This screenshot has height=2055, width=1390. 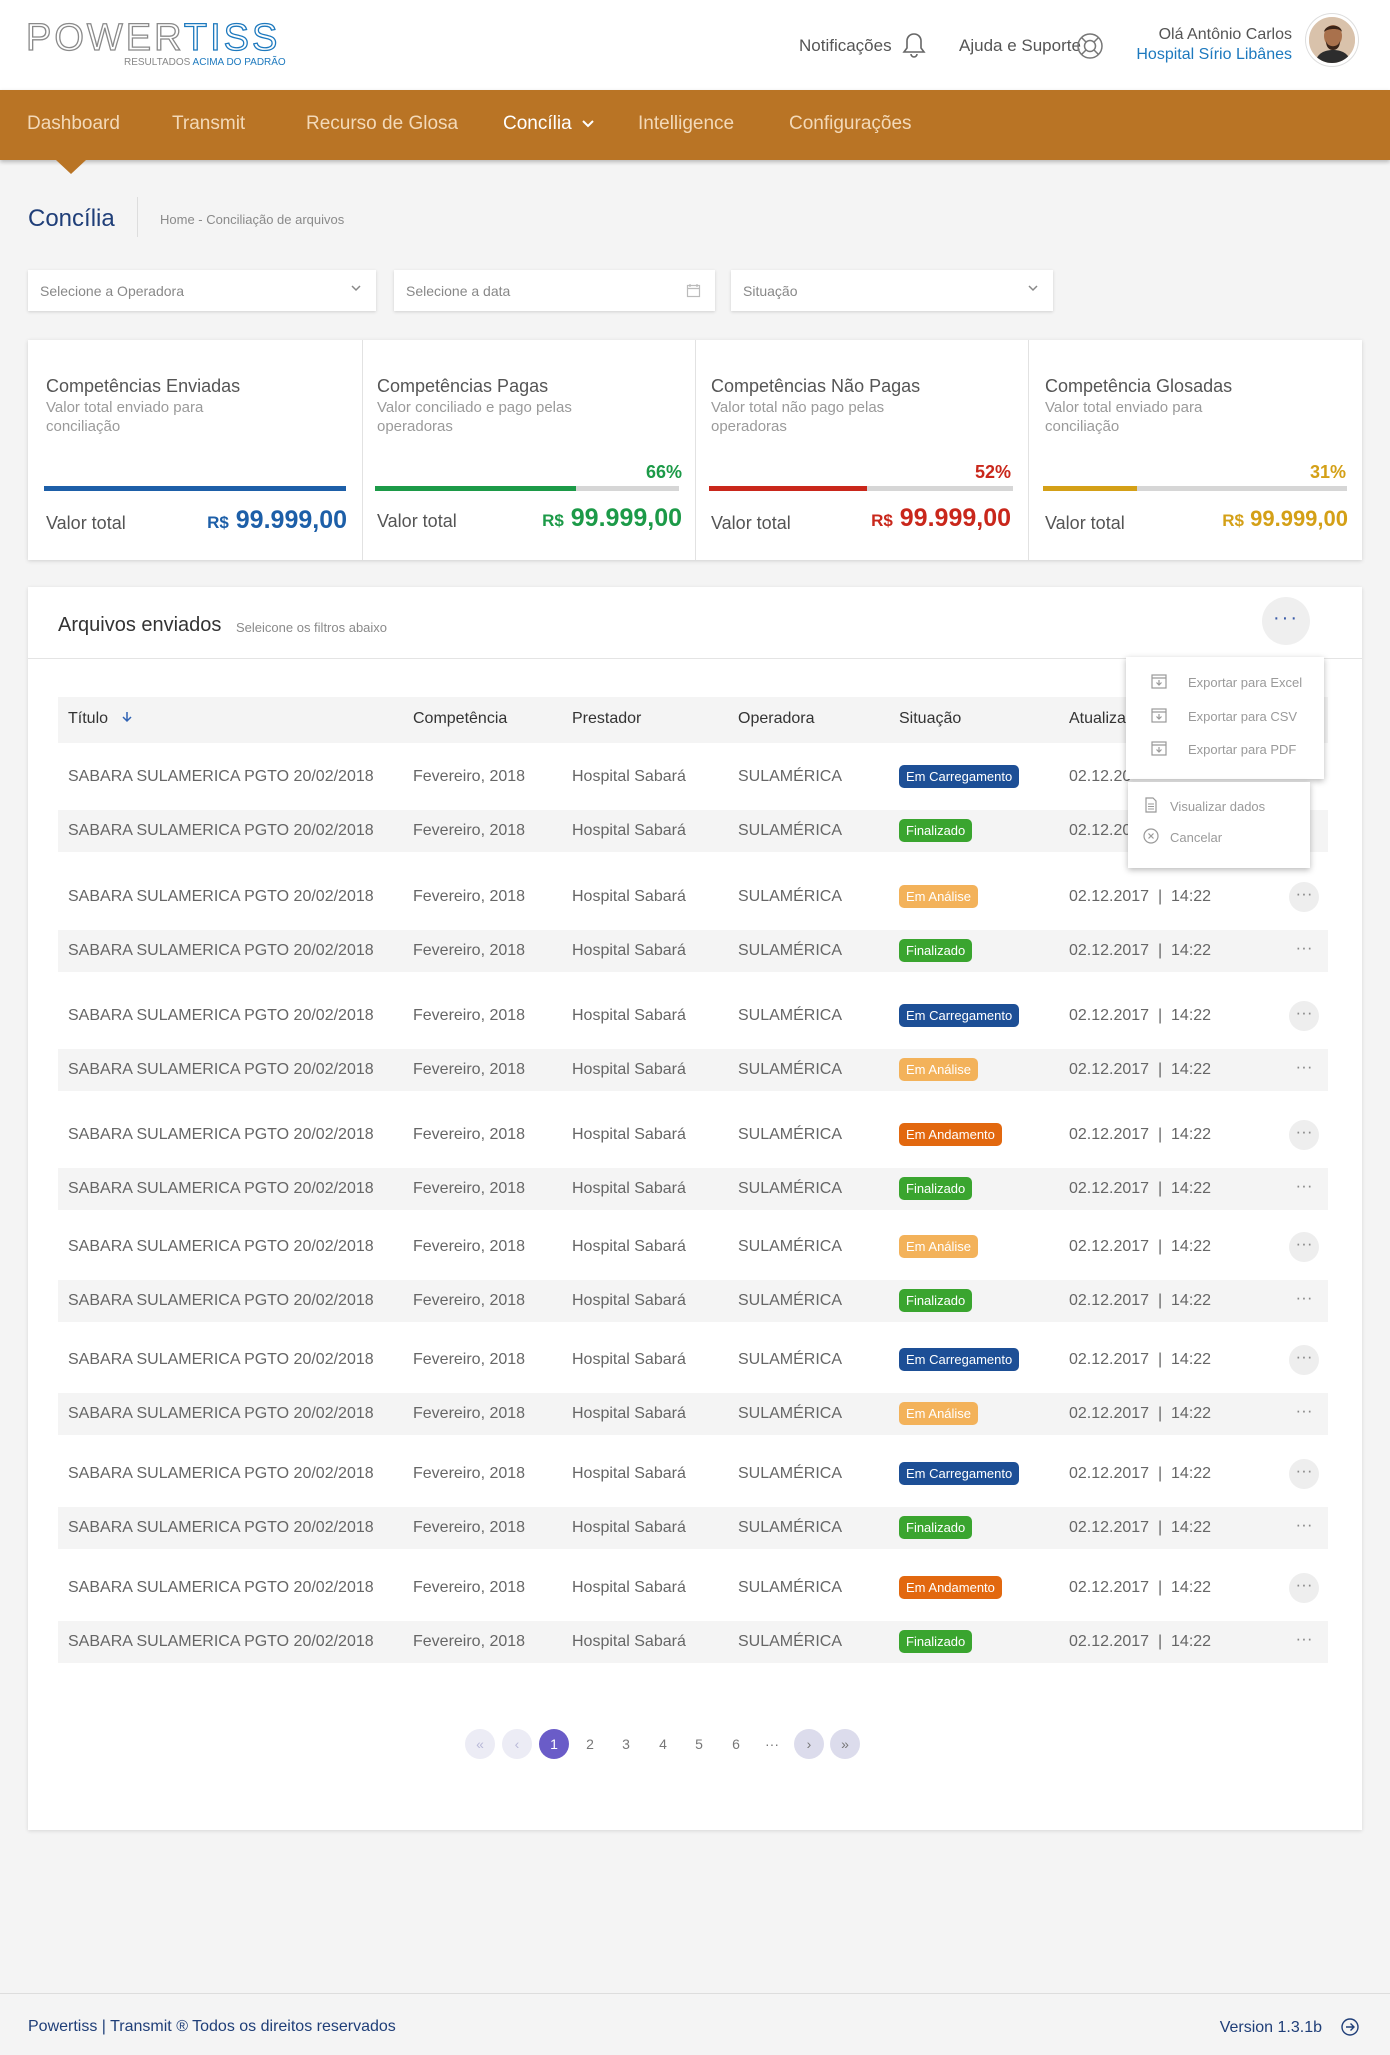 What do you see at coordinates (845, 1744) in the screenshot?
I see `last-page-button: »` at bounding box center [845, 1744].